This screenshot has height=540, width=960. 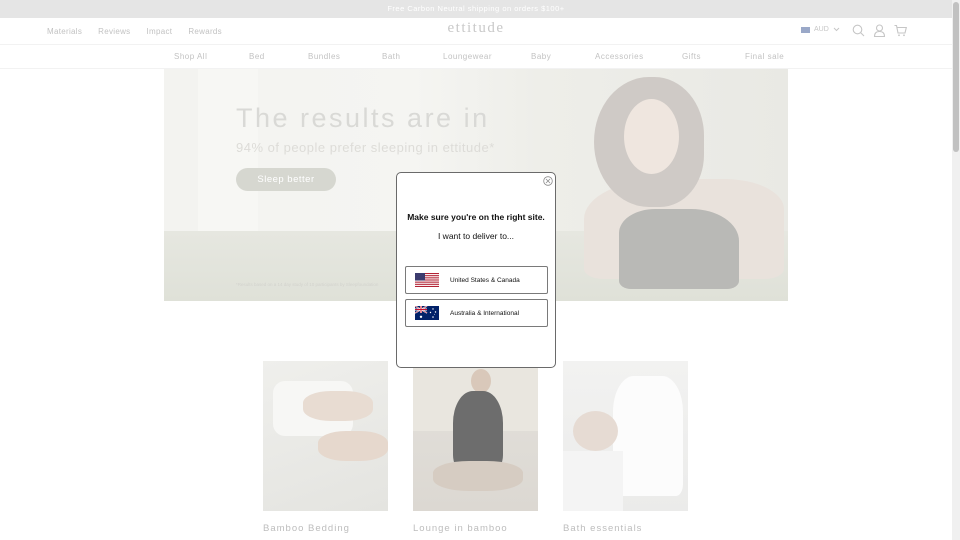 I want to click on us-canada-option: United States & Canada, so click(x=476, y=280).